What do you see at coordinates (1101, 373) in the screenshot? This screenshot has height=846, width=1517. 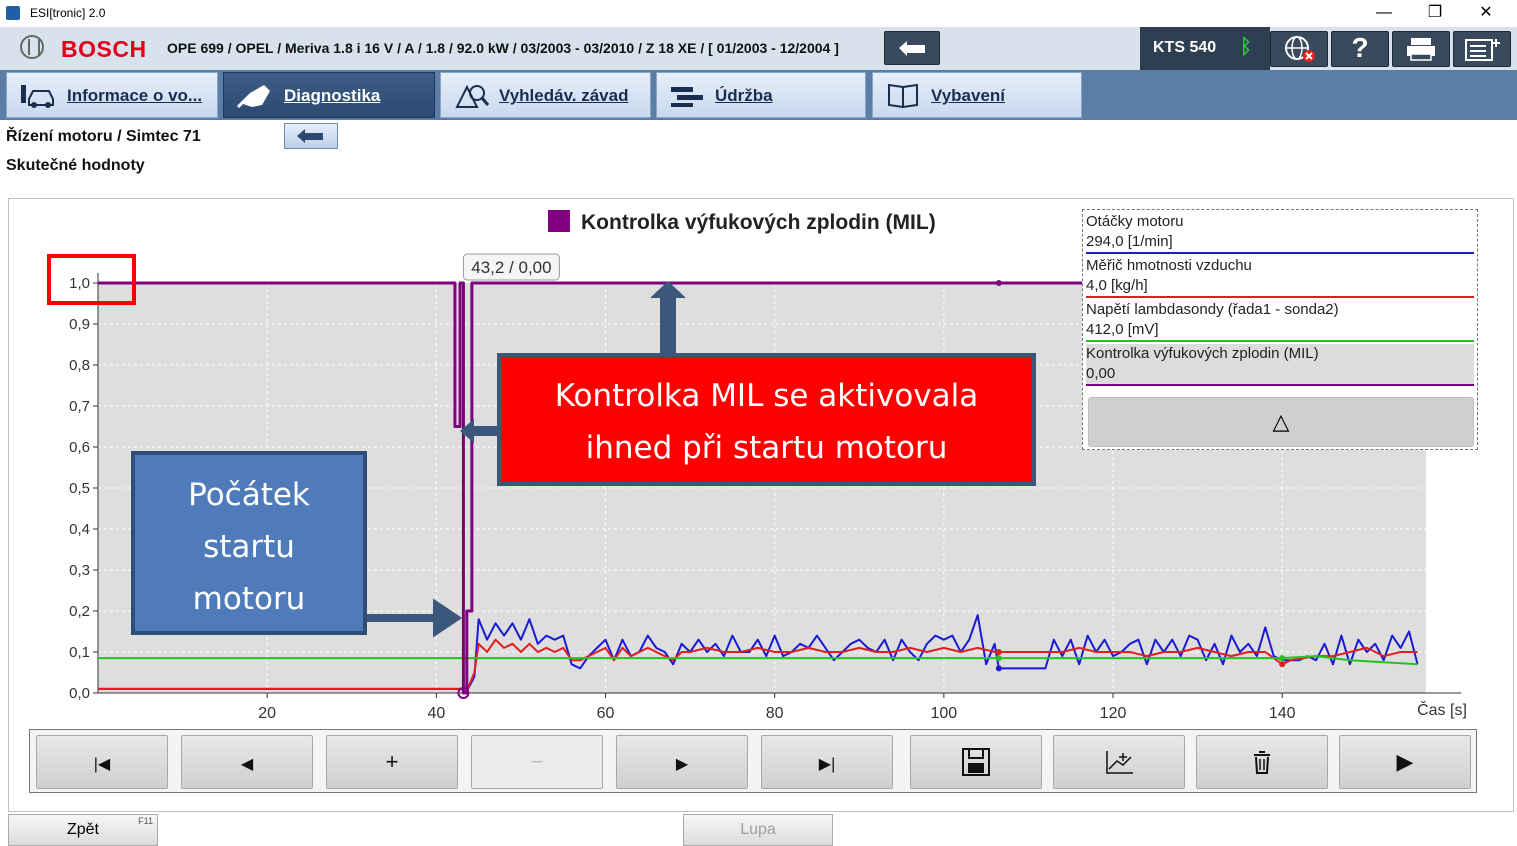 I see `legend-series-value: 0,00` at bounding box center [1101, 373].